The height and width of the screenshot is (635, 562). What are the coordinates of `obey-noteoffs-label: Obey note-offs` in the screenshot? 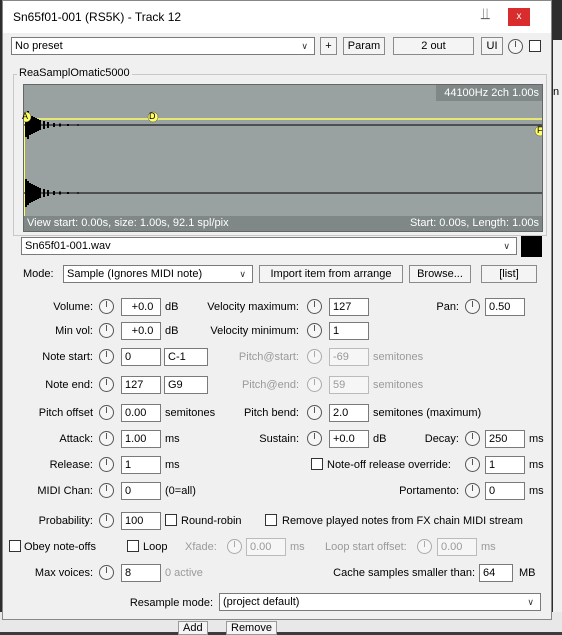 It's located at (60, 547).